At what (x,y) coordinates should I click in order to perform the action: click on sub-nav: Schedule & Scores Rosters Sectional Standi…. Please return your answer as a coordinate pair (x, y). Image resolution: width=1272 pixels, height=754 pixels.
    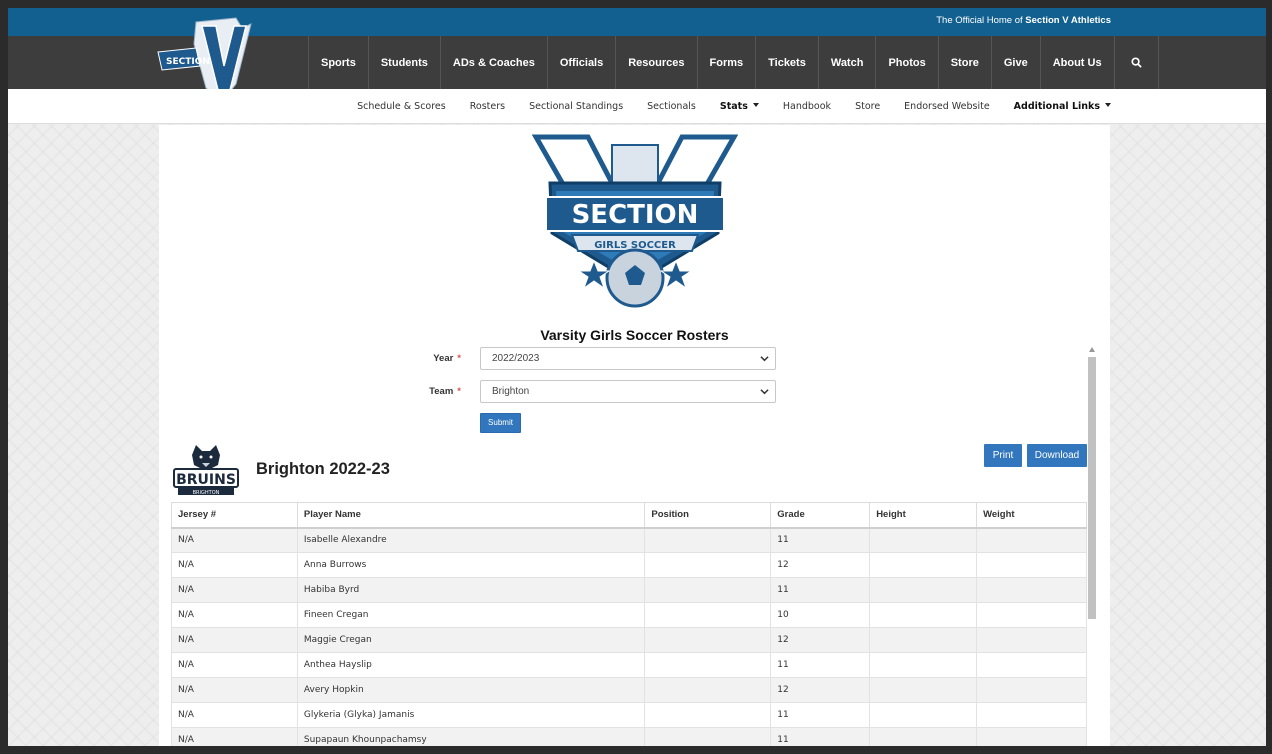
    Looking at the image, I should click on (637, 106).